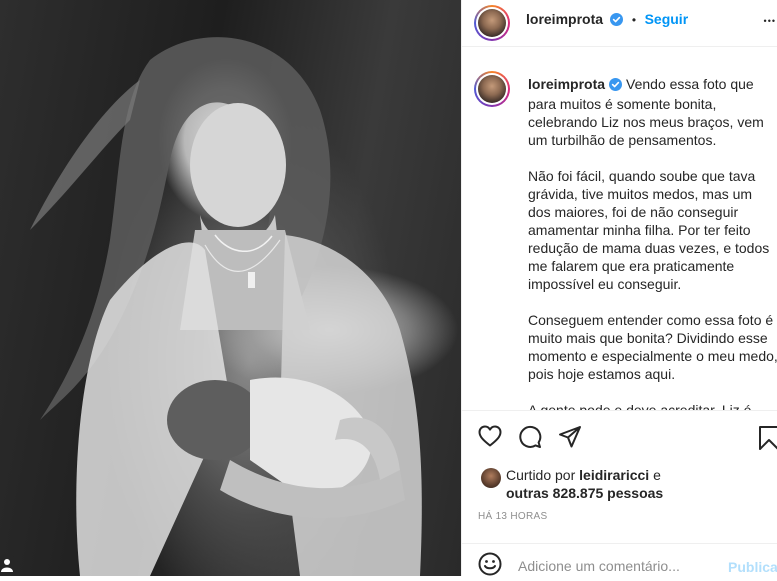 The width and height of the screenshot is (777, 581). What do you see at coordinates (570, 439) in the screenshot?
I see `share-icon` at bounding box center [570, 439].